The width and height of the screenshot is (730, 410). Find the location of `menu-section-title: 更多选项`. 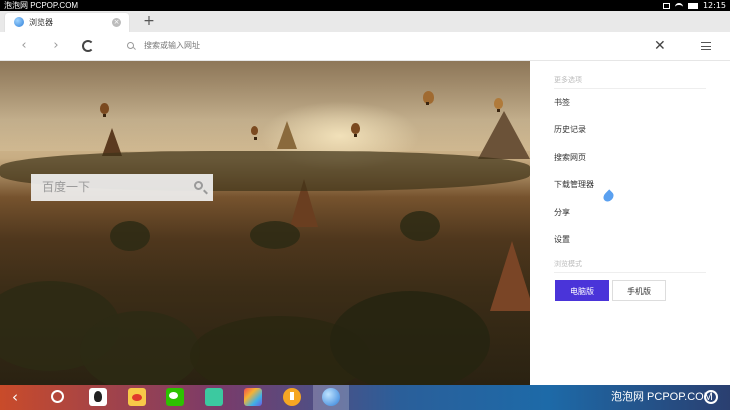

menu-section-title: 更多选项 is located at coordinates (568, 80).